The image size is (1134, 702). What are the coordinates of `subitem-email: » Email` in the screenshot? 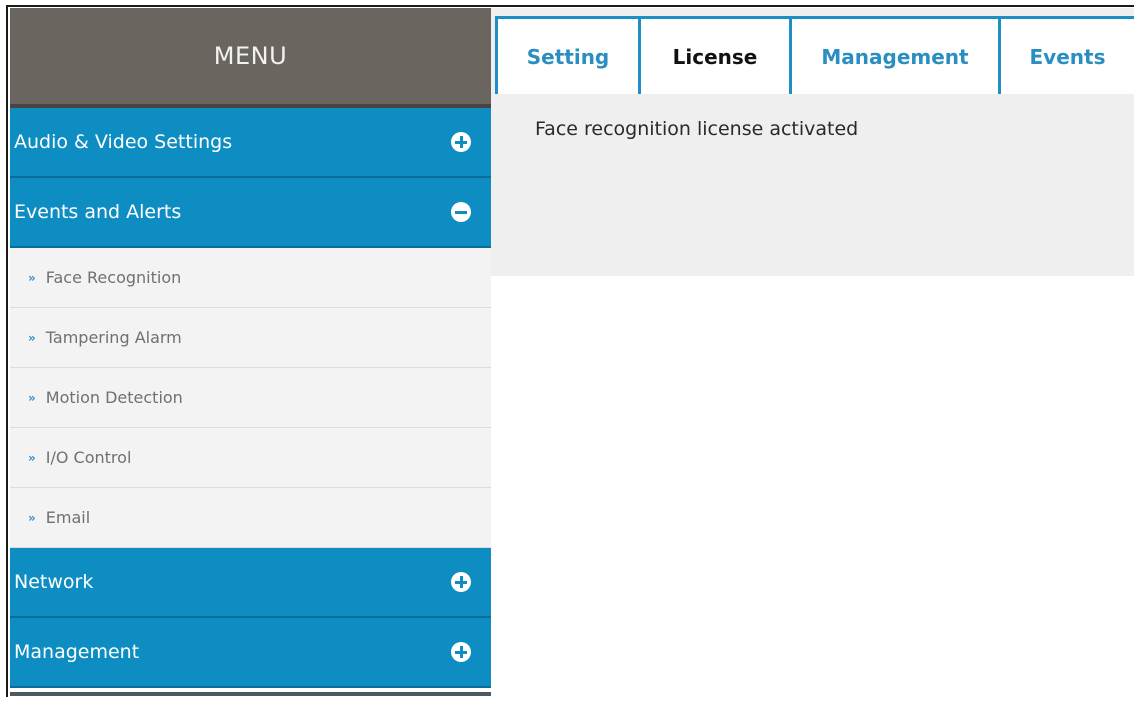 It's located at (250, 518).